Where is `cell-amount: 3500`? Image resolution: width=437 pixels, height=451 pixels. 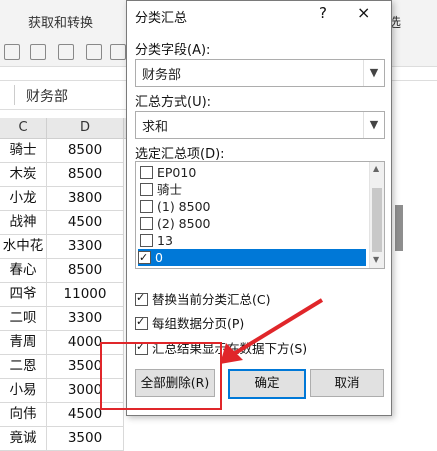
cell-amount: 3500 is located at coordinates (85, 439).